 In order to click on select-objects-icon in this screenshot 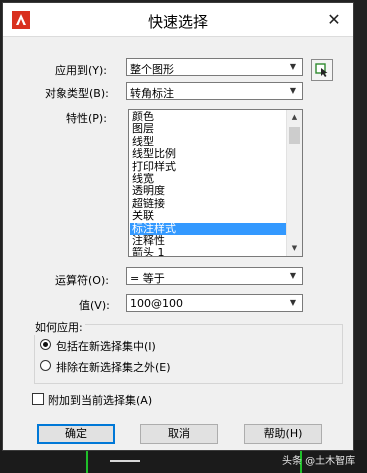, I will do `click(321, 70)`.